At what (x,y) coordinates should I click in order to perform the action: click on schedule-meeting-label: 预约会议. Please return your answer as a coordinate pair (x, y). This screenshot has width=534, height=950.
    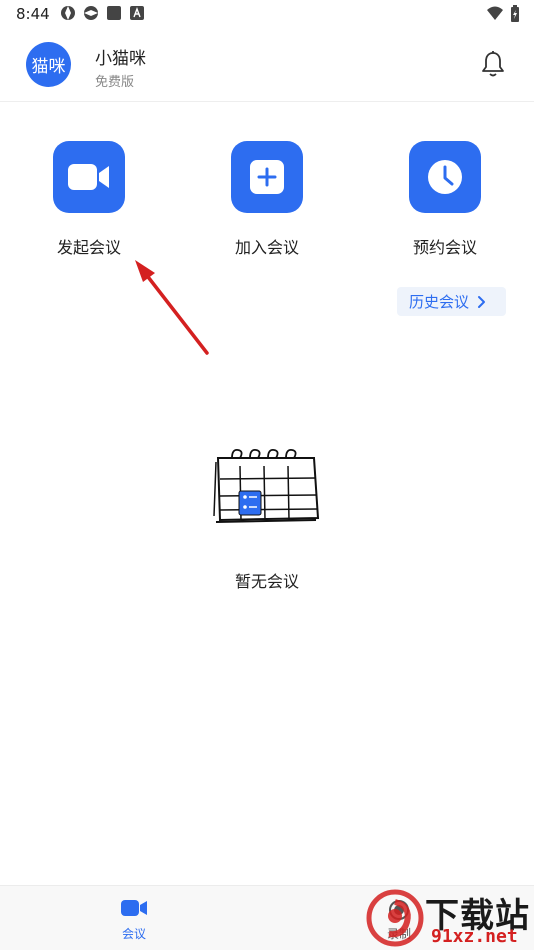
    Looking at the image, I should click on (444, 247).